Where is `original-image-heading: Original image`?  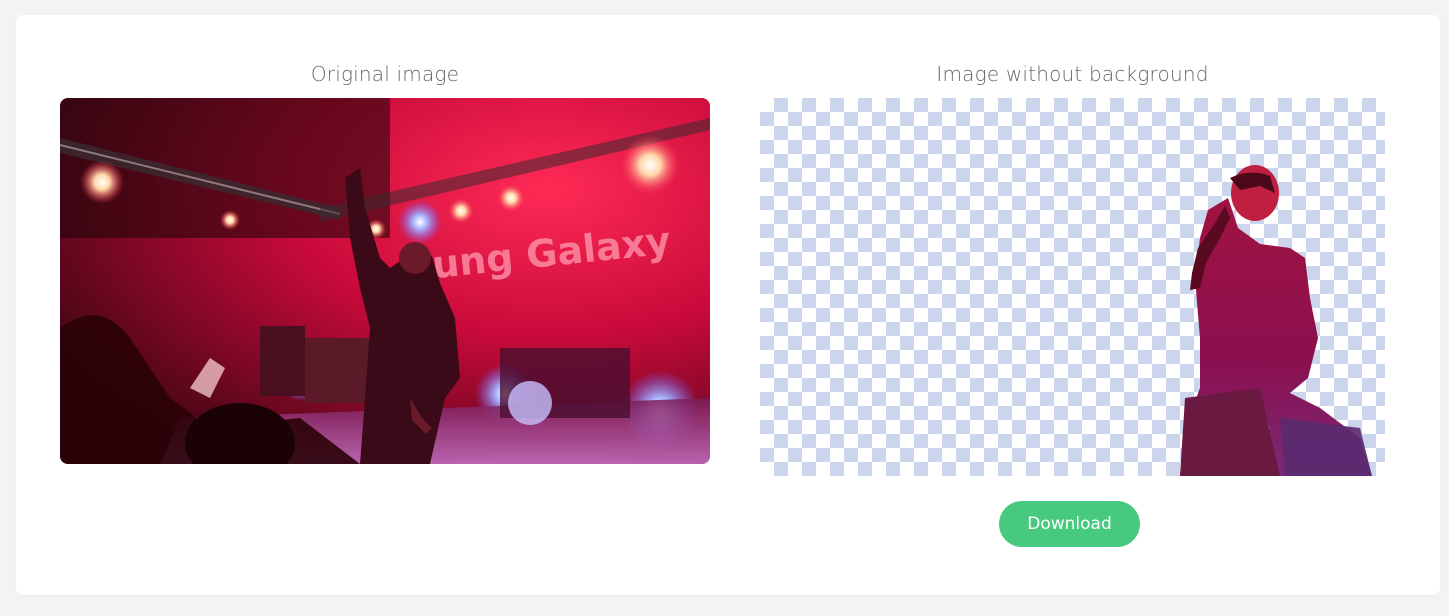
original-image-heading: Original image is located at coordinates (385, 74).